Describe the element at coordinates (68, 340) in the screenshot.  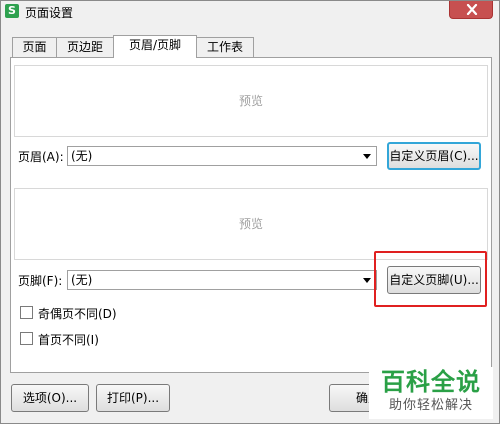
I see `first-page-label: 首页不同(I)` at that location.